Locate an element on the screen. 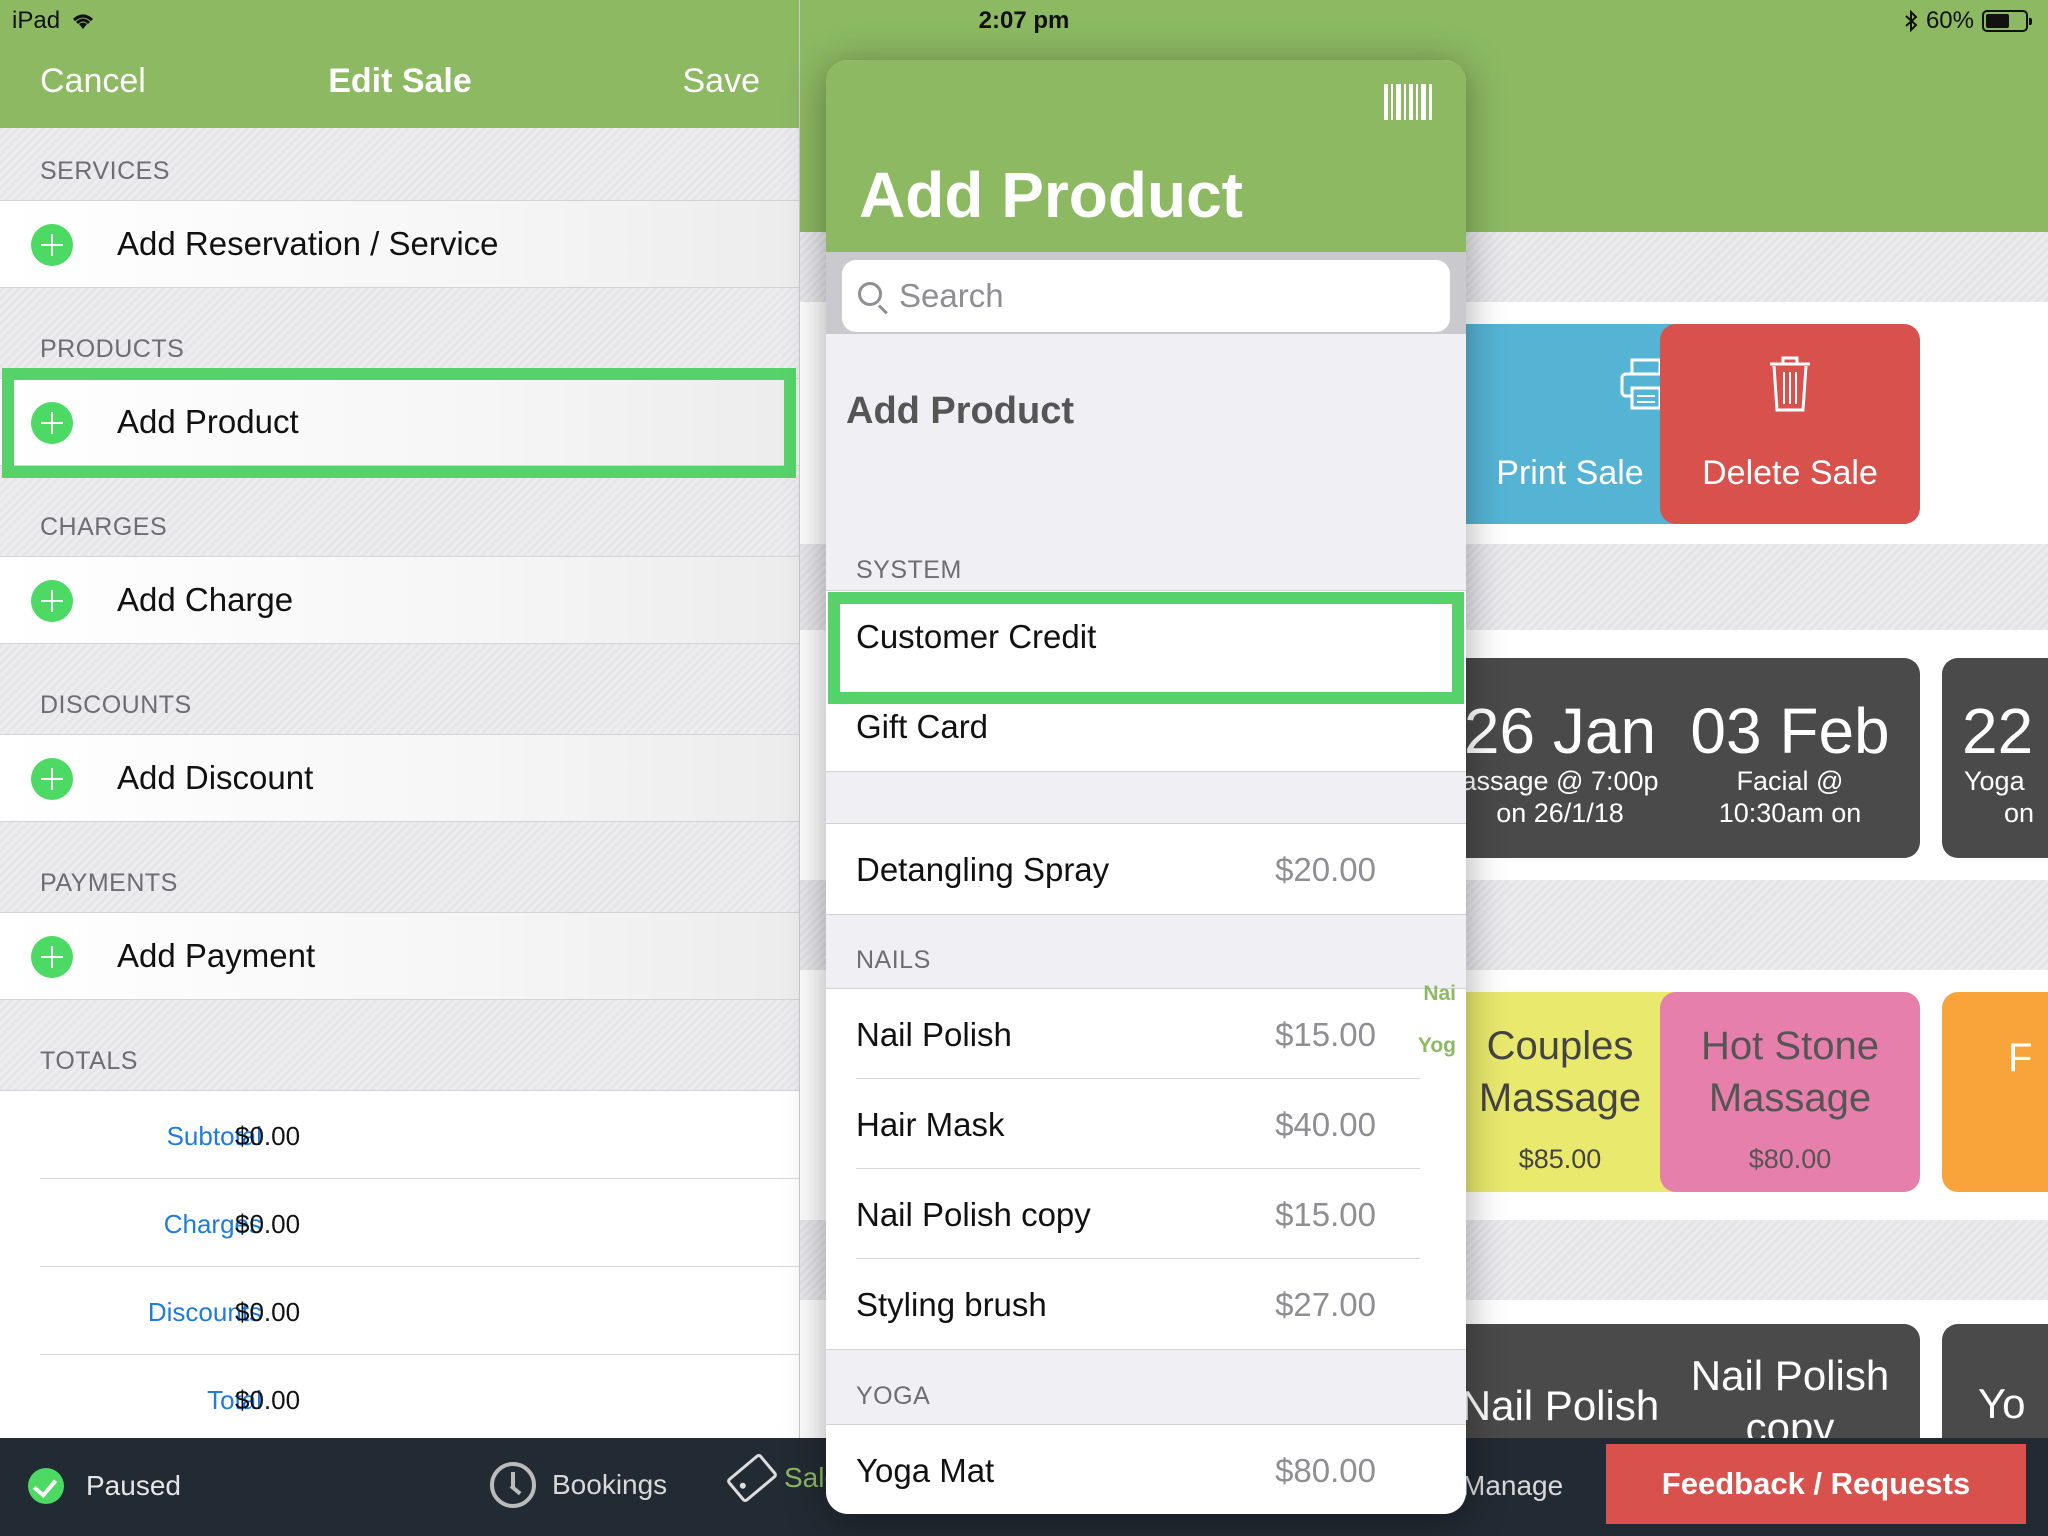  total-value: $0.00 is located at coordinates (268, 1400).